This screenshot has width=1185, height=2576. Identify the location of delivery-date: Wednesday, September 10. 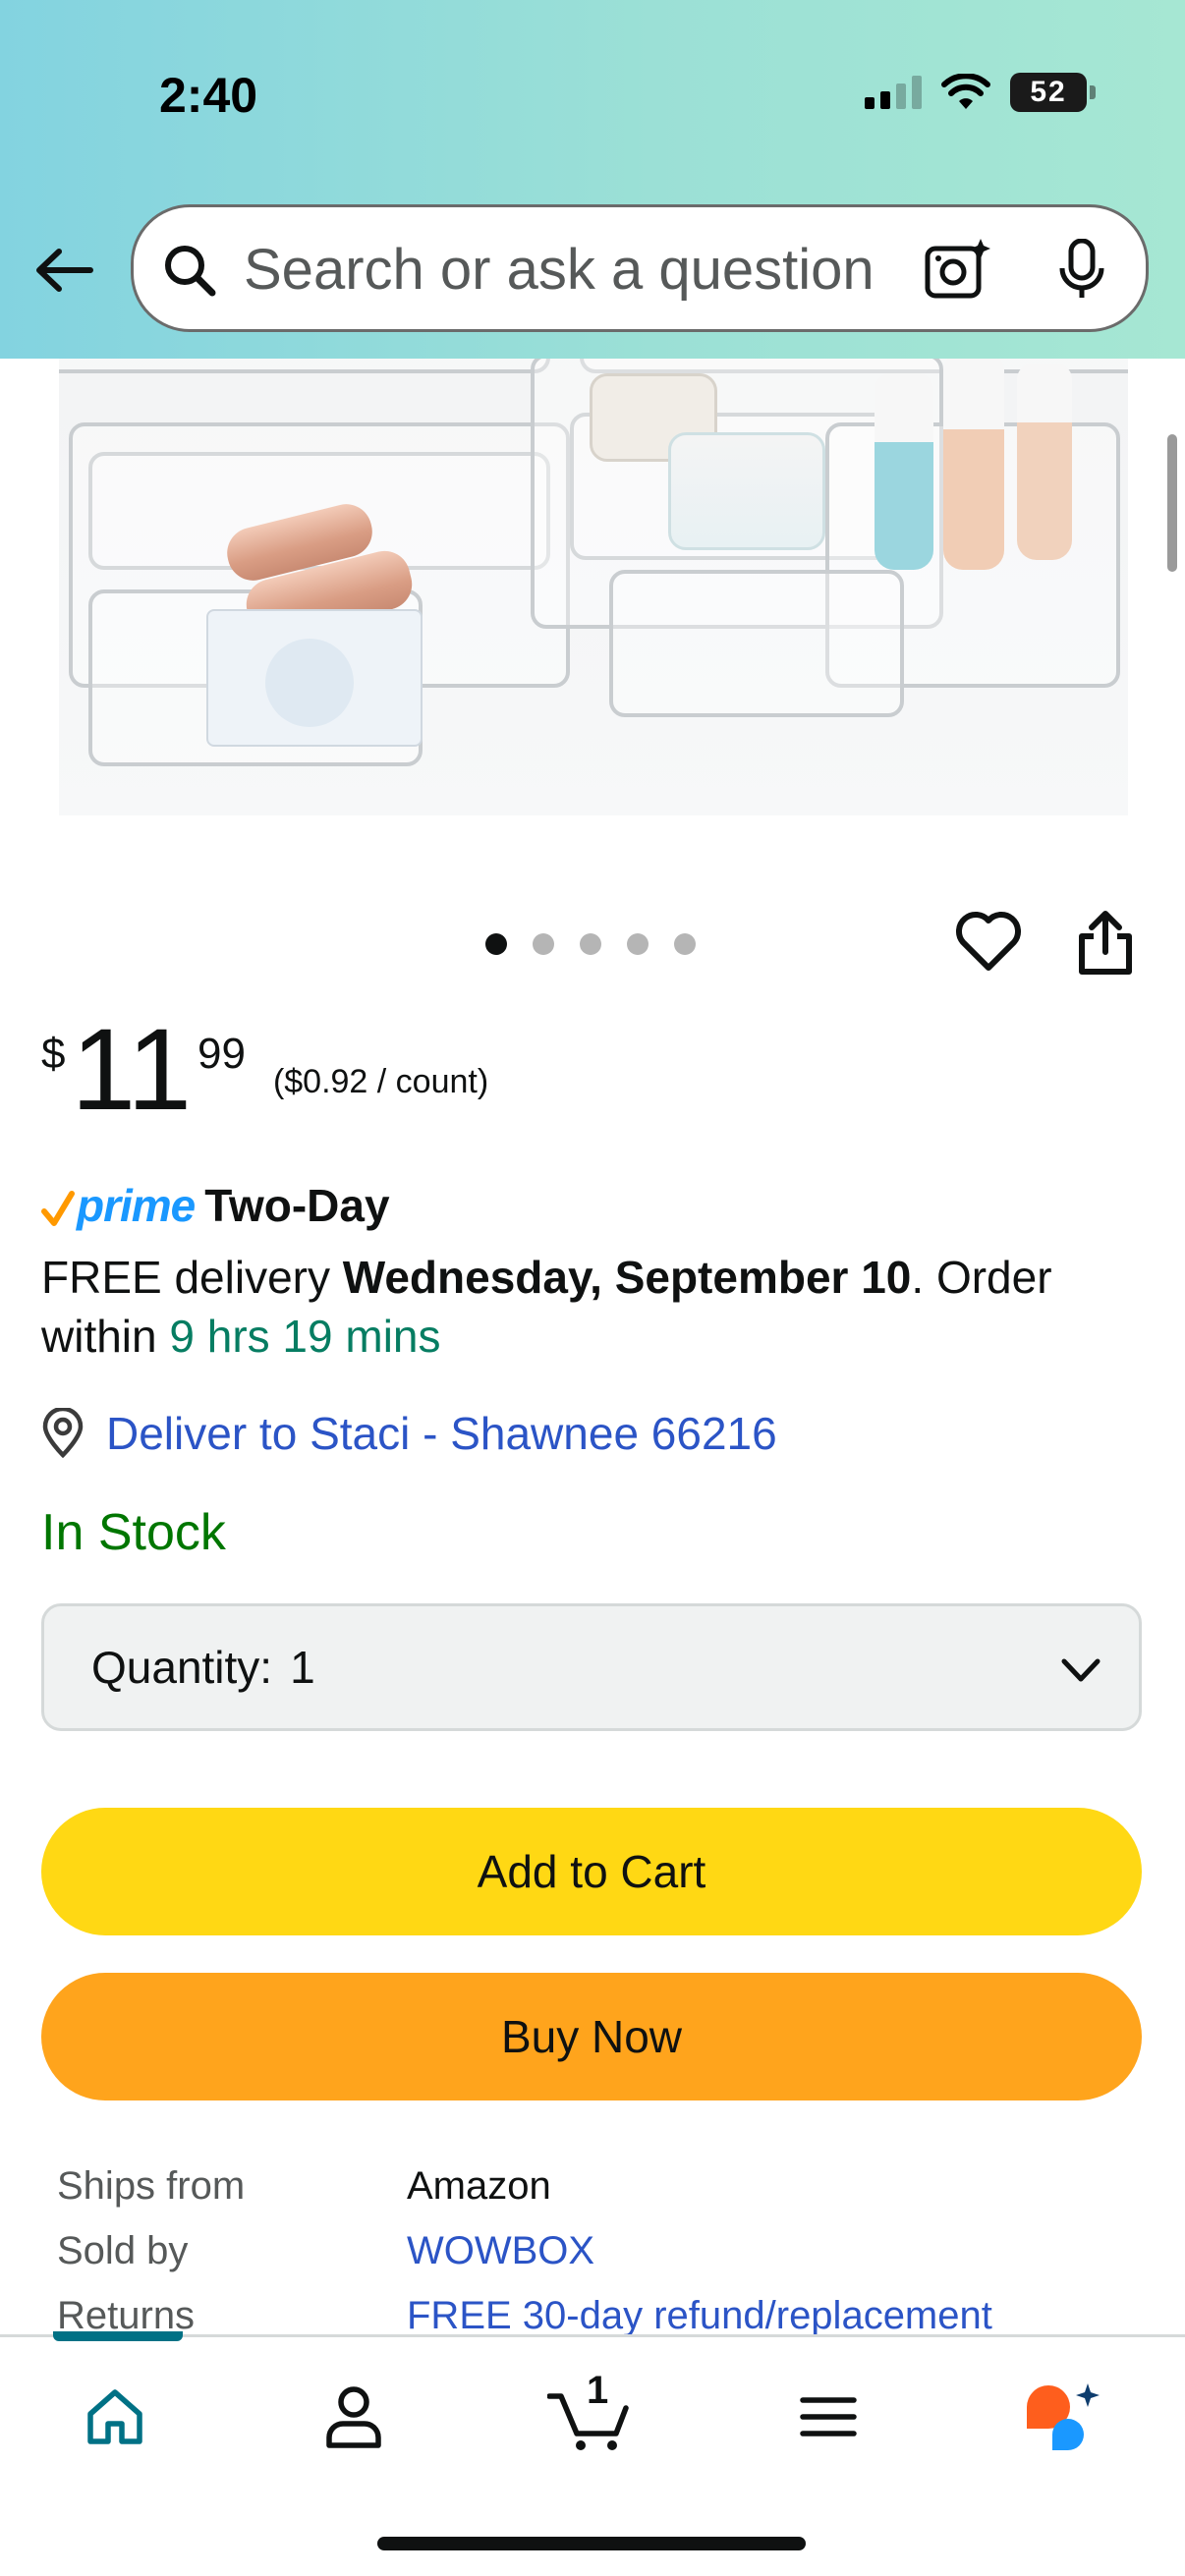
(627, 1277).